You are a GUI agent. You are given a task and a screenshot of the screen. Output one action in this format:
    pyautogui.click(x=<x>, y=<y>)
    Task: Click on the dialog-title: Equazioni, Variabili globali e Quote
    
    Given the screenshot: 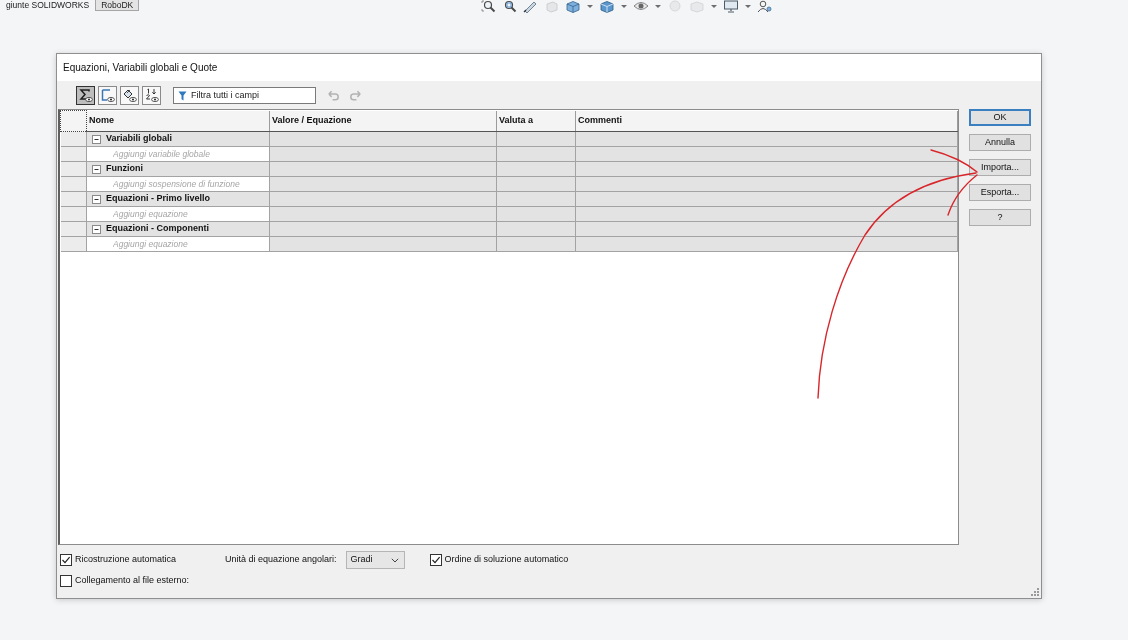 What is the action you would take?
    pyautogui.click(x=140, y=68)
    